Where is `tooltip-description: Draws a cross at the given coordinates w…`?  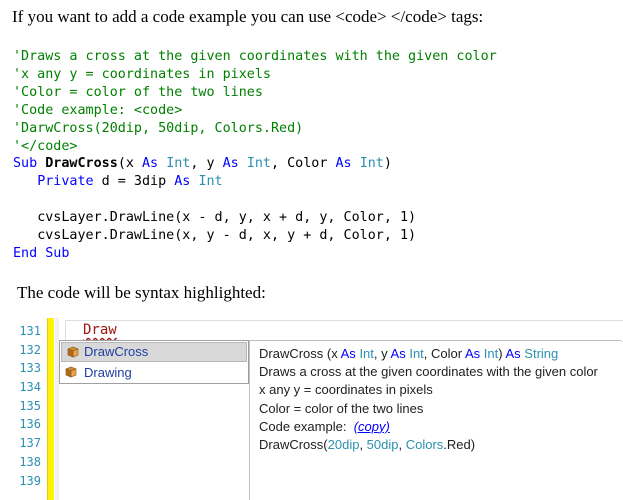
tooltip-description: Draws a cross at the given coordinates w… is located at coordinates (428, 372).